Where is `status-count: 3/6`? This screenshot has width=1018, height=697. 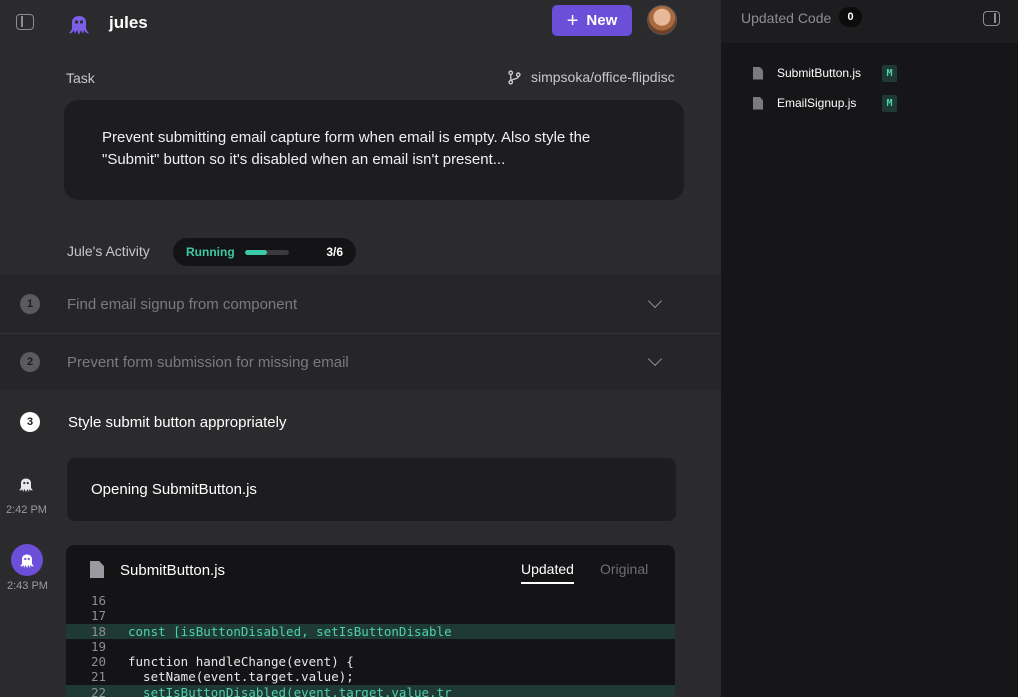 status-count: 3/6 is located at coordinates (334, 252).